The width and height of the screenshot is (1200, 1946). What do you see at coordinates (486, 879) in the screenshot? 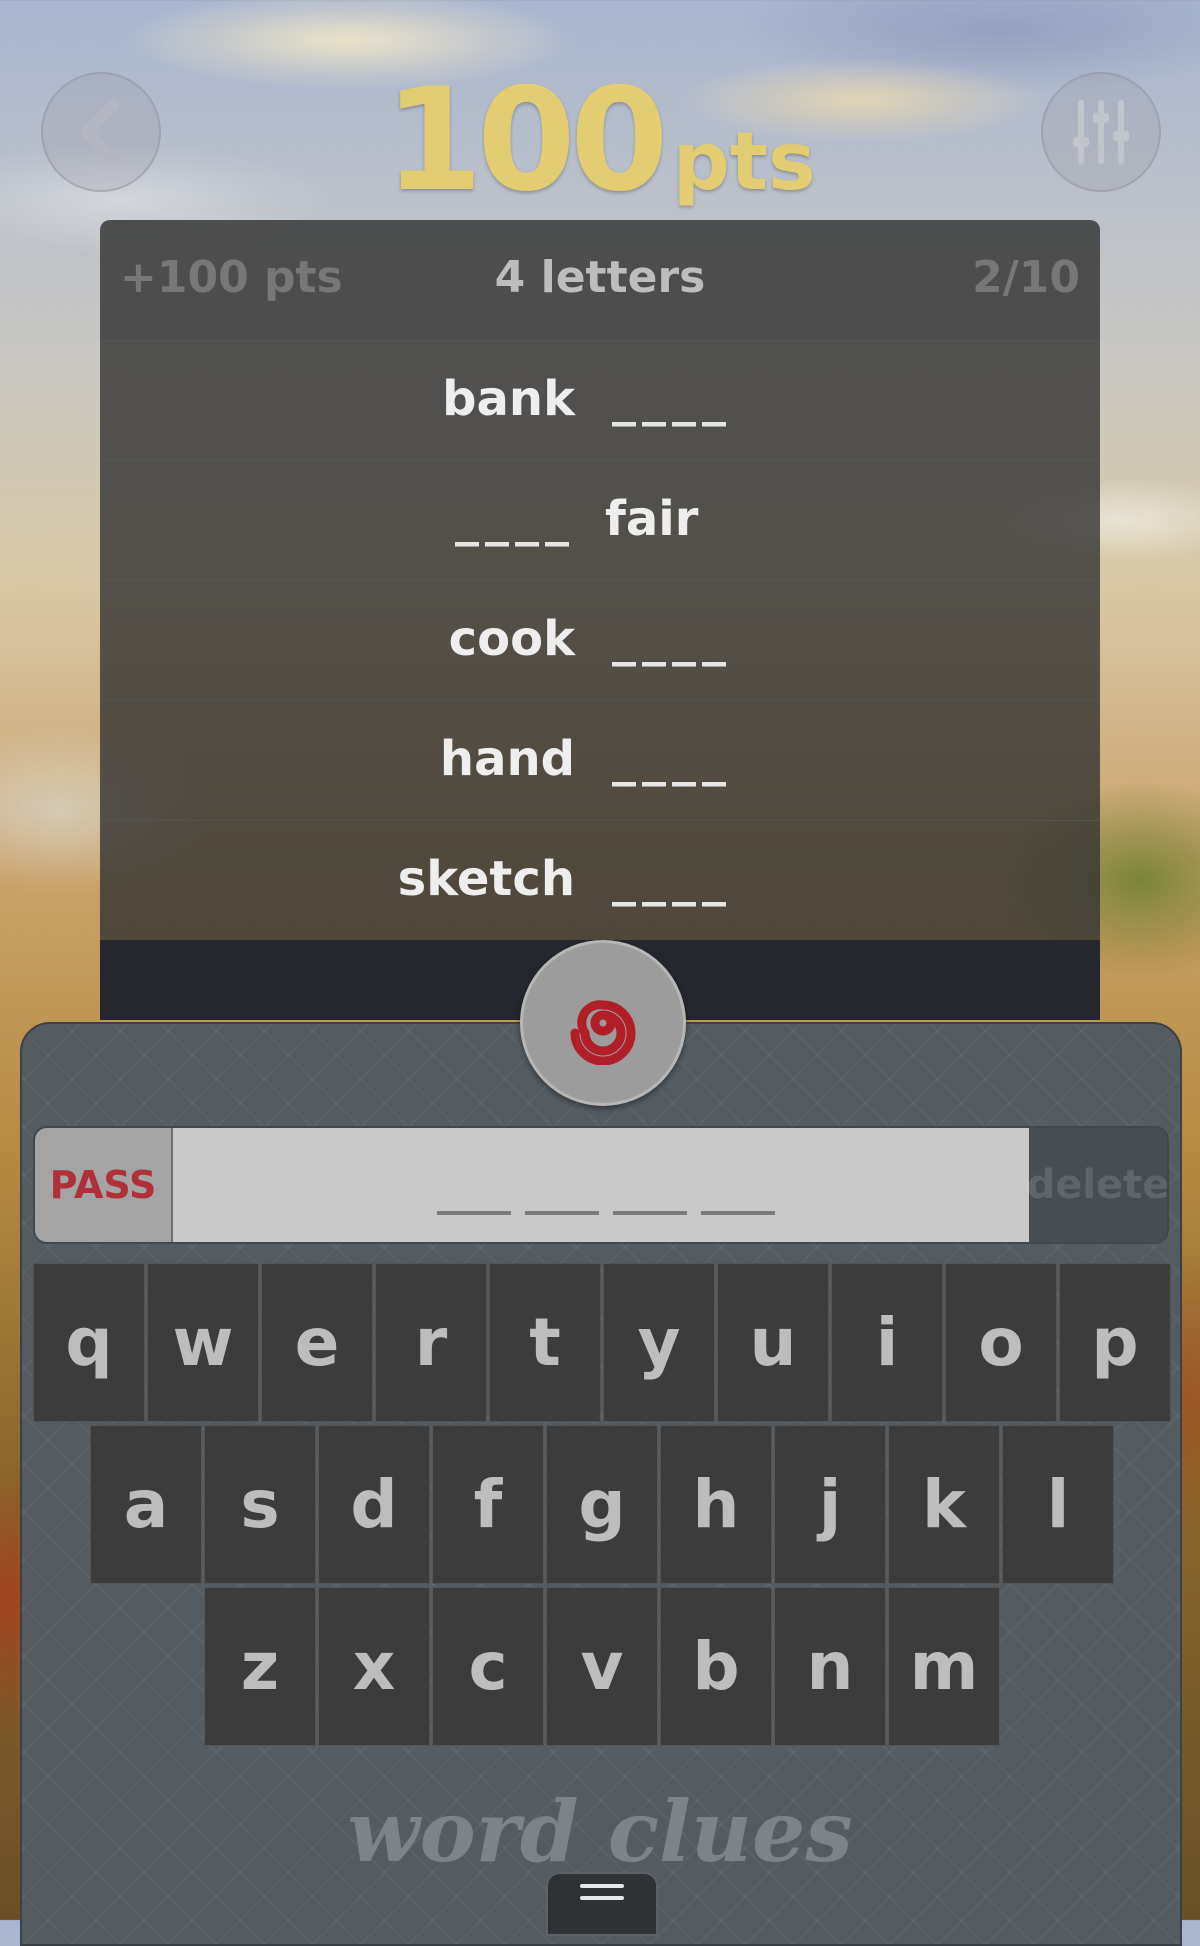
I see `clue-word: sketch` at bounding box center [486, 879].